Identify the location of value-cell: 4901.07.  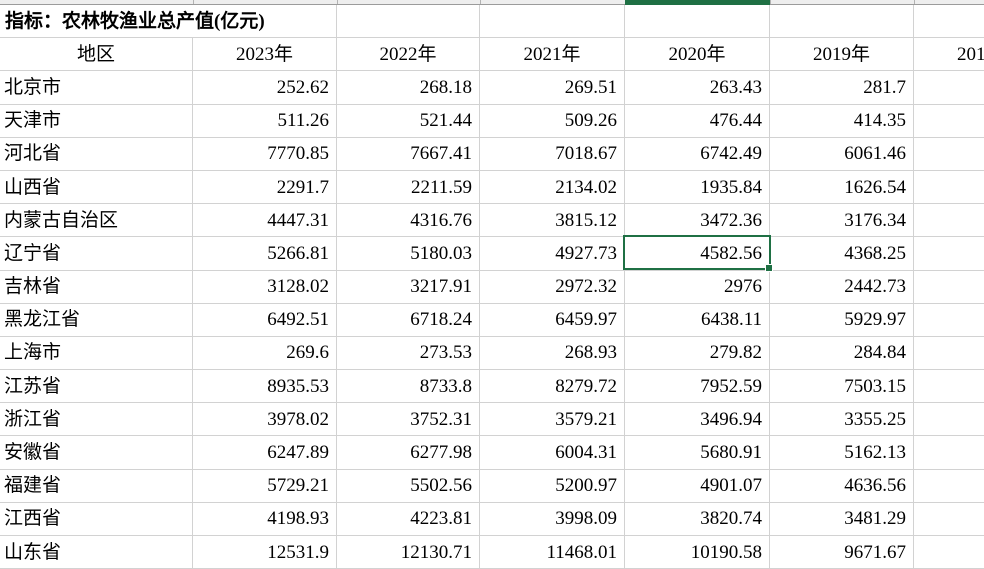
(697, 486).